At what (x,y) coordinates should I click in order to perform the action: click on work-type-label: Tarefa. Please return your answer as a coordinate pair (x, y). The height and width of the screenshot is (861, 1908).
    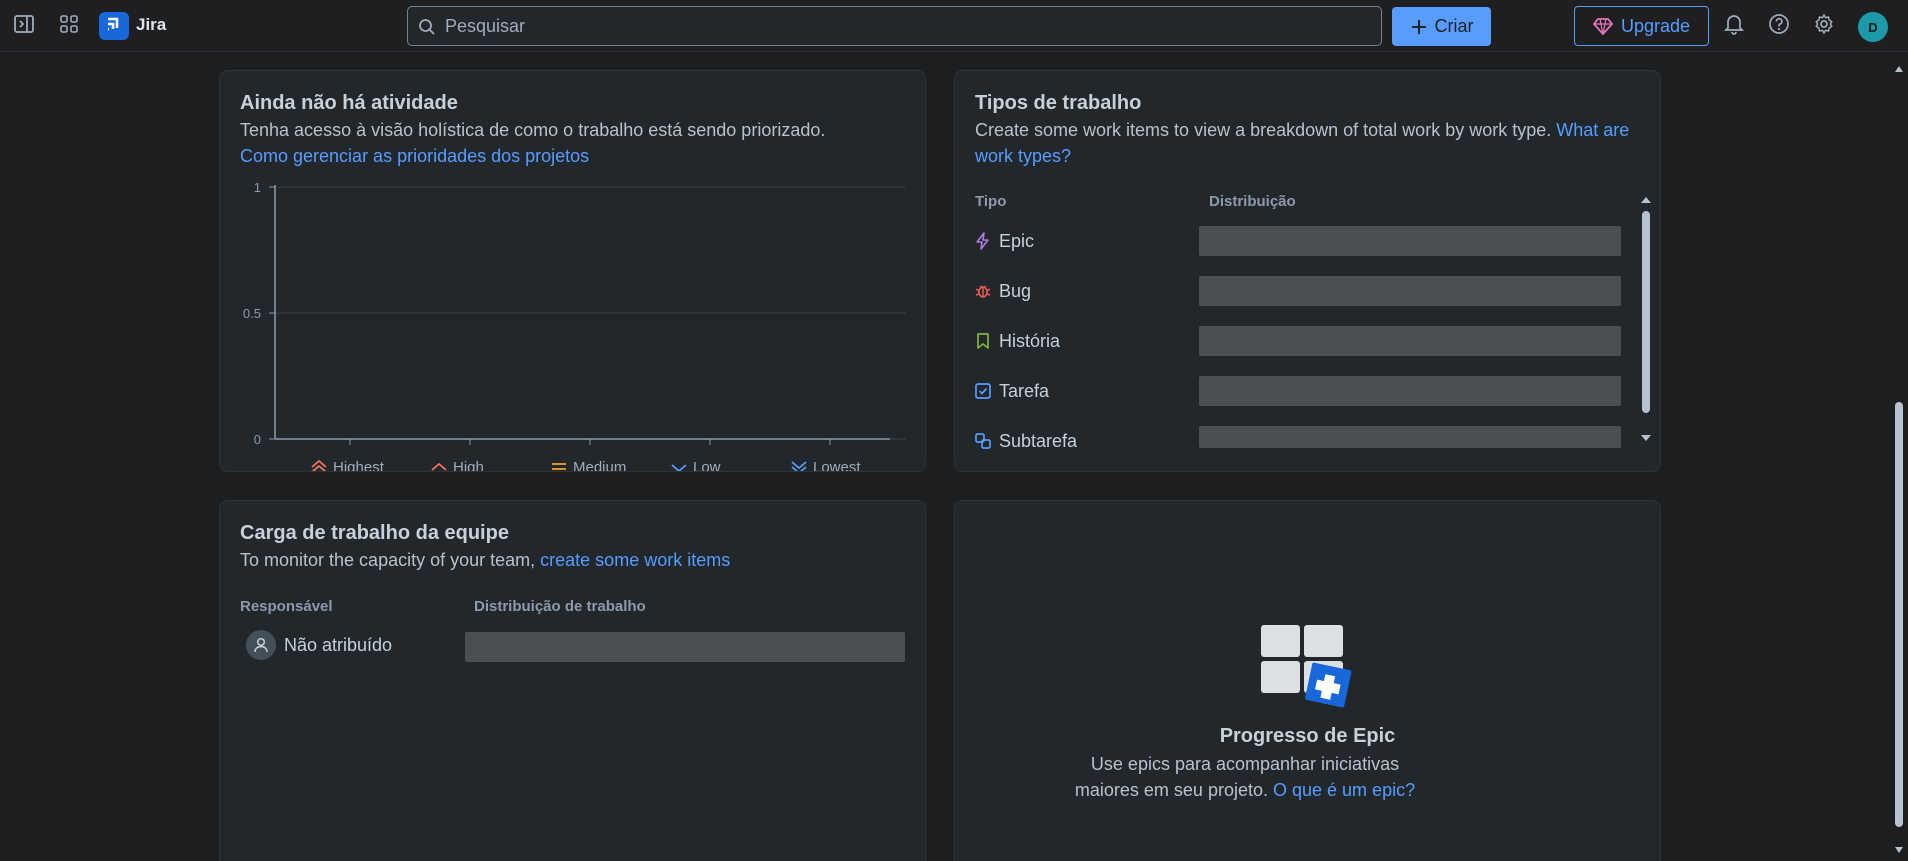
    Looking at the image, I should click on (1024, 390).